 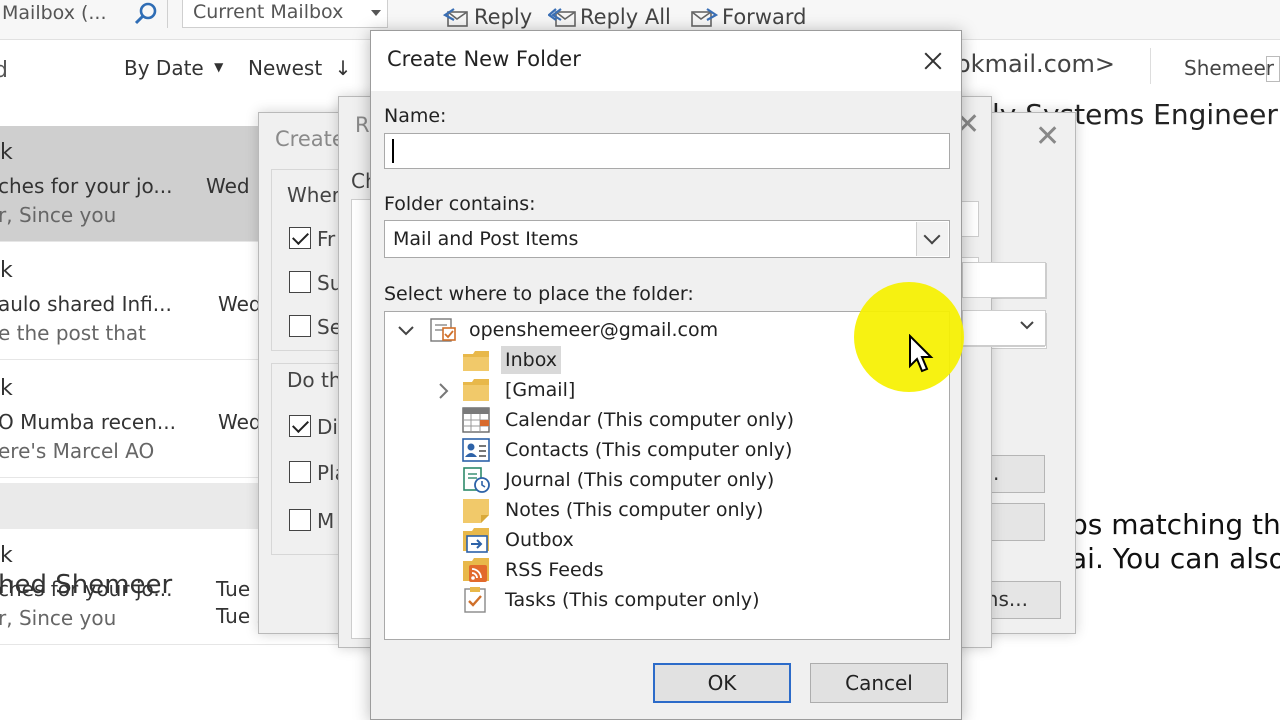 What do you see at coordinates (1047, 136) in the screenshot?
I see `close-icon: ✕` at bounding box center [1047, 136].